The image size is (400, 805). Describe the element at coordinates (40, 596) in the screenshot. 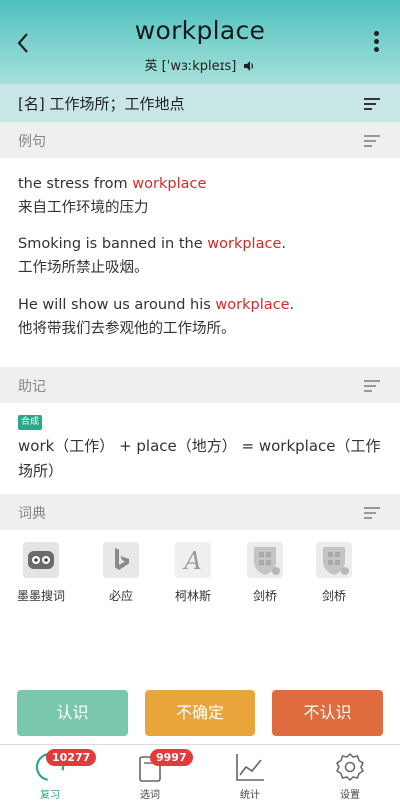

I see `dictionary-label: 墨墨搜词` at that location.